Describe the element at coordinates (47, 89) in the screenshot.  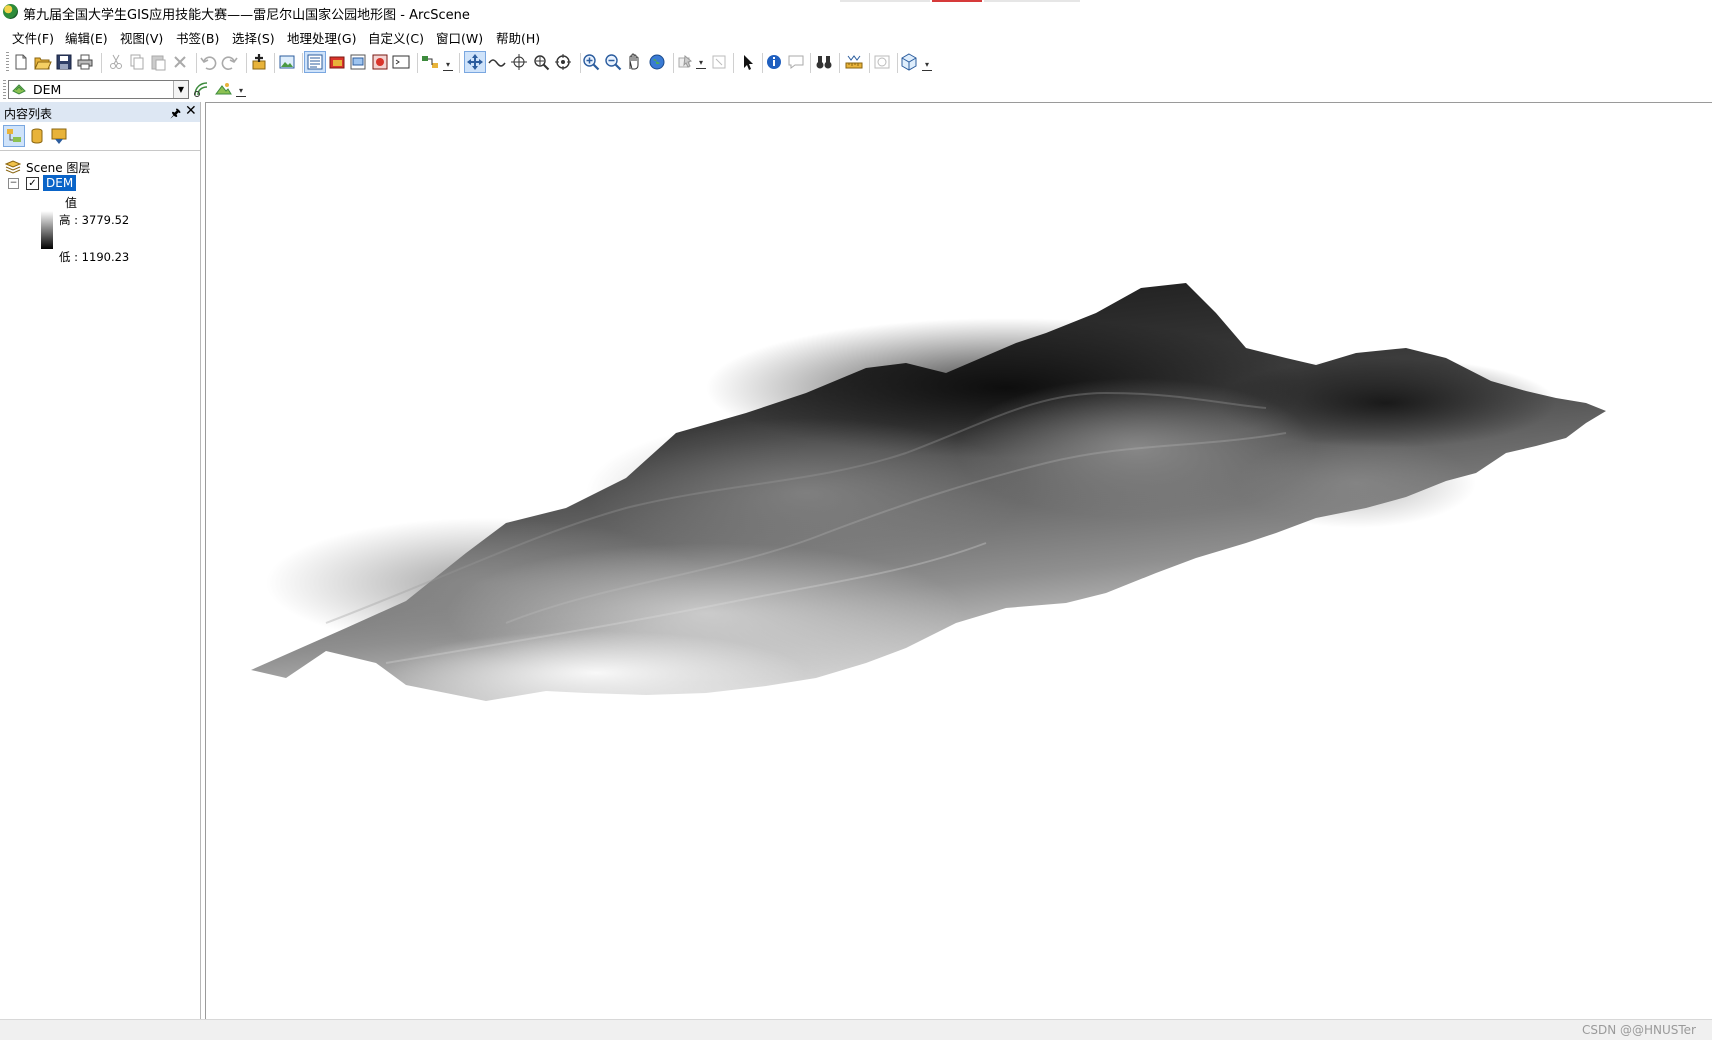
I see `layer-dropdown-value: DEM` at that location.